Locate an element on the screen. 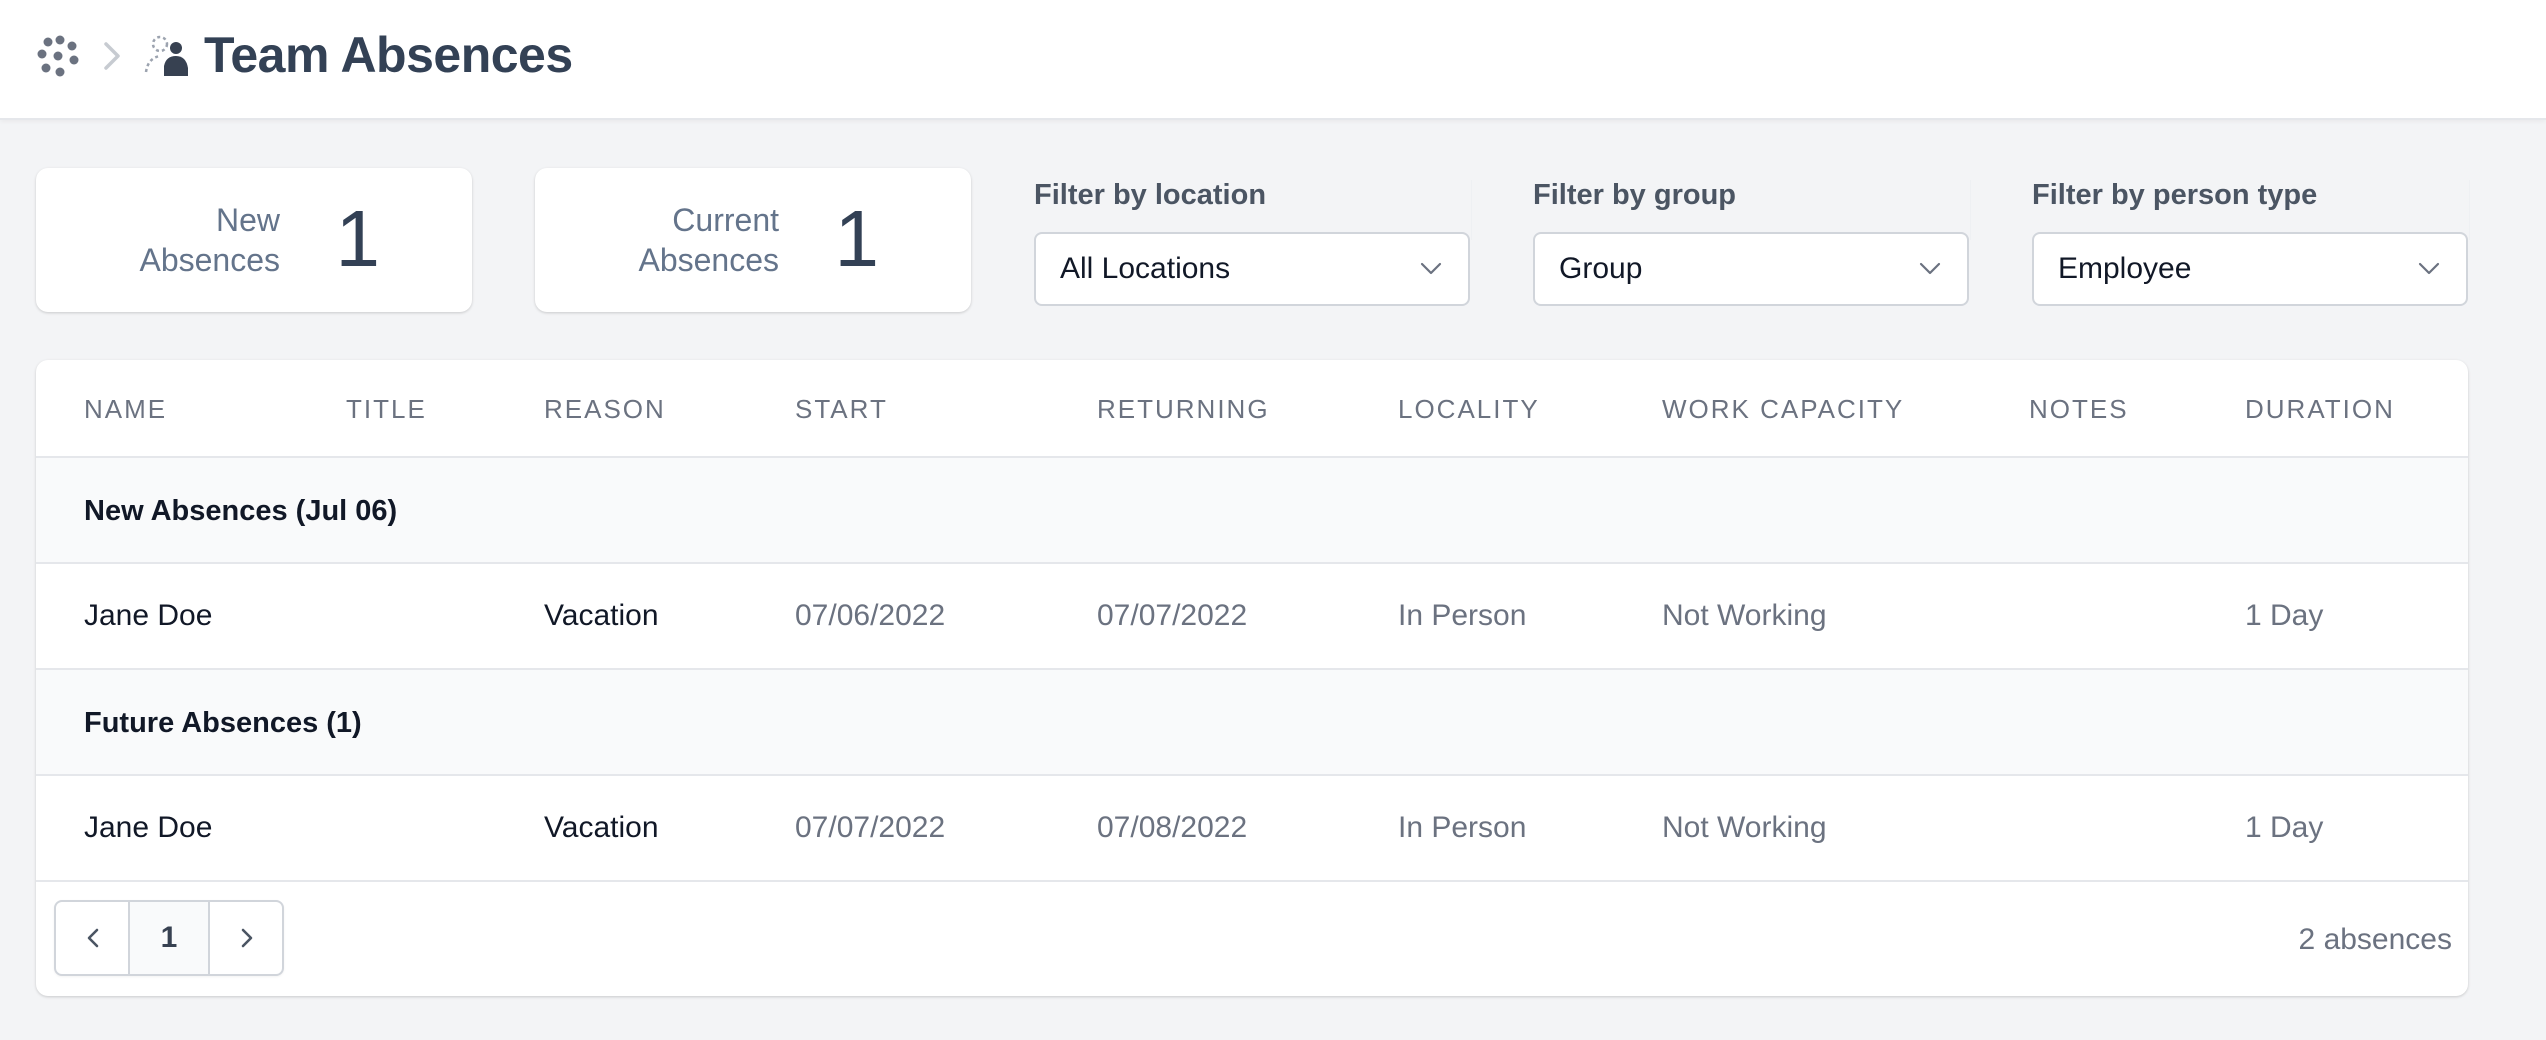 The height and width of the screenshot is (1040, 2546). group-filter: Filter by group Group is located at coordinates (1752, 240).